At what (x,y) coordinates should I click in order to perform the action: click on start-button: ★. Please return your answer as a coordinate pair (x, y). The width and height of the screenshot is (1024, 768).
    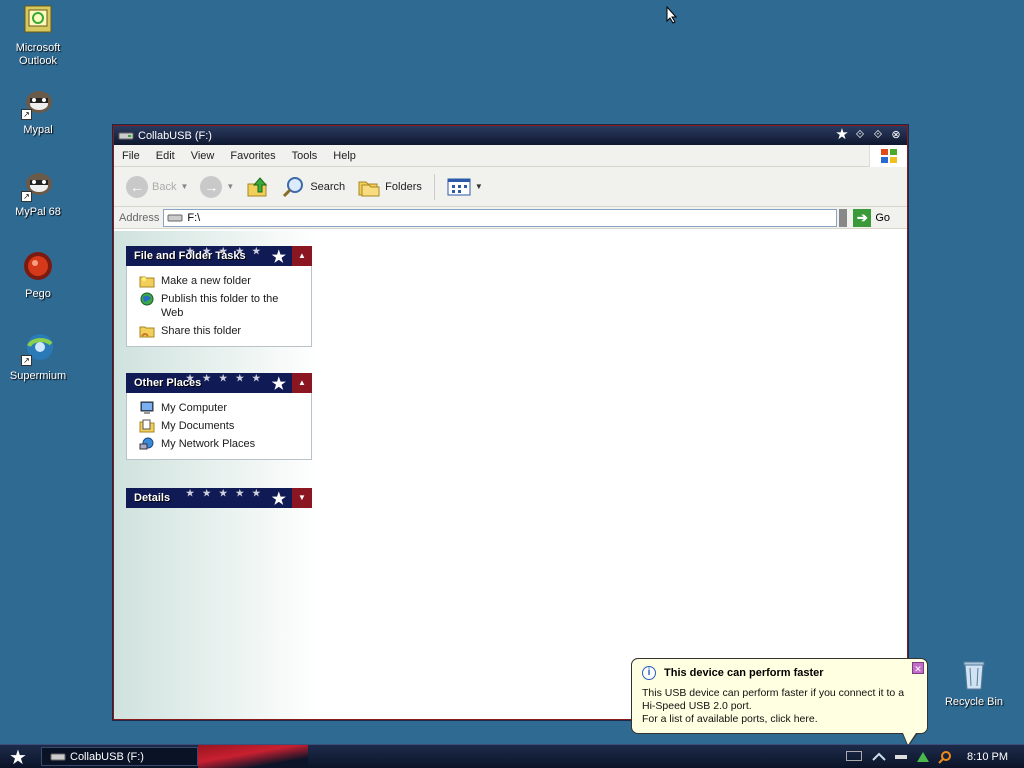
    Looking at the image, I should click on (18, 756).